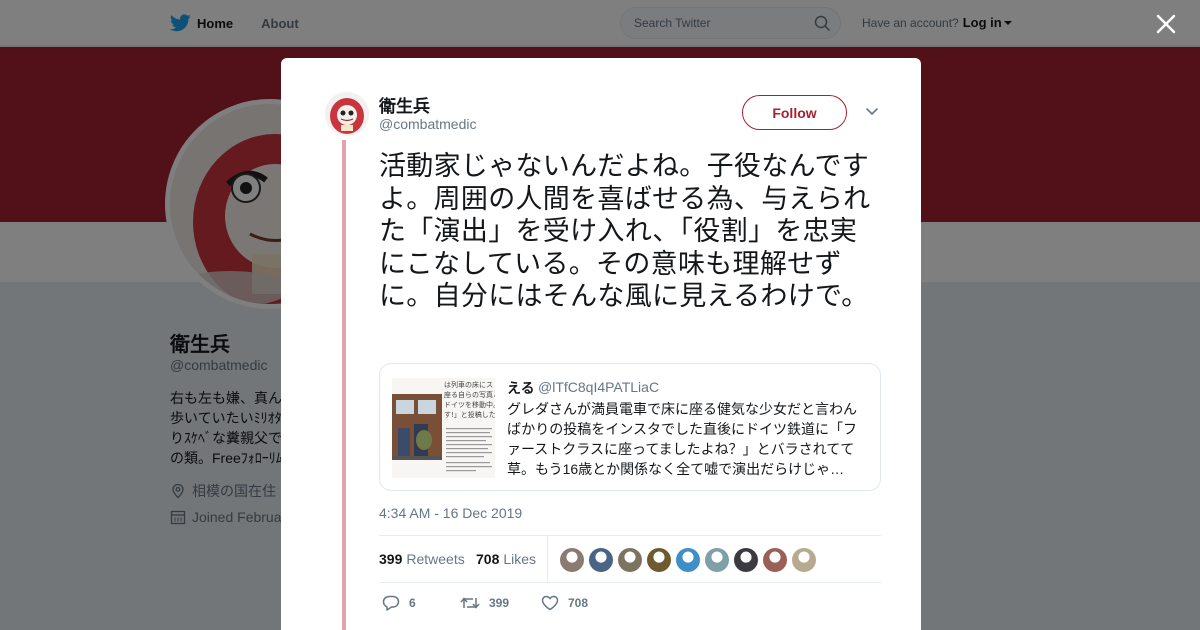  I want to click on quoted-author-name: える, so click(521, 388).